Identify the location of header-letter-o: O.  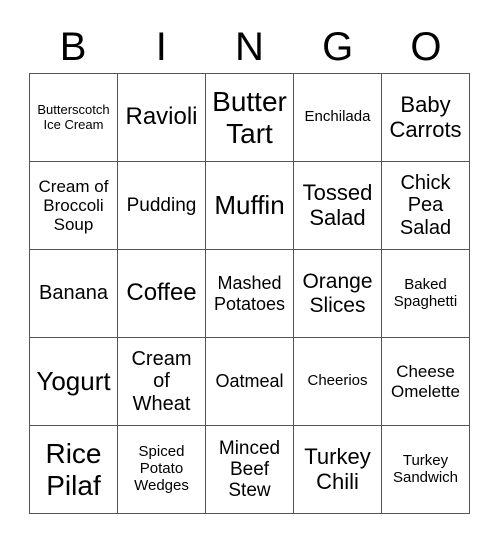
(426, 47).